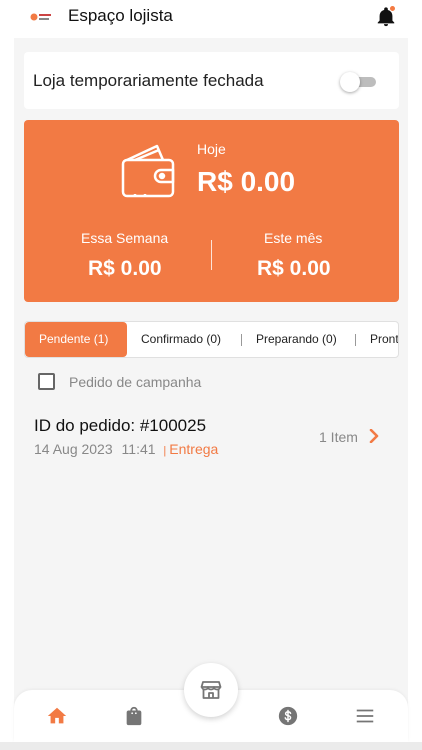 This screenshot has height=750, width=422. What do you see at coordinates (374, 436) in the screenshot?
I see `chevron-right-icon` at bounding box center [374, 436].